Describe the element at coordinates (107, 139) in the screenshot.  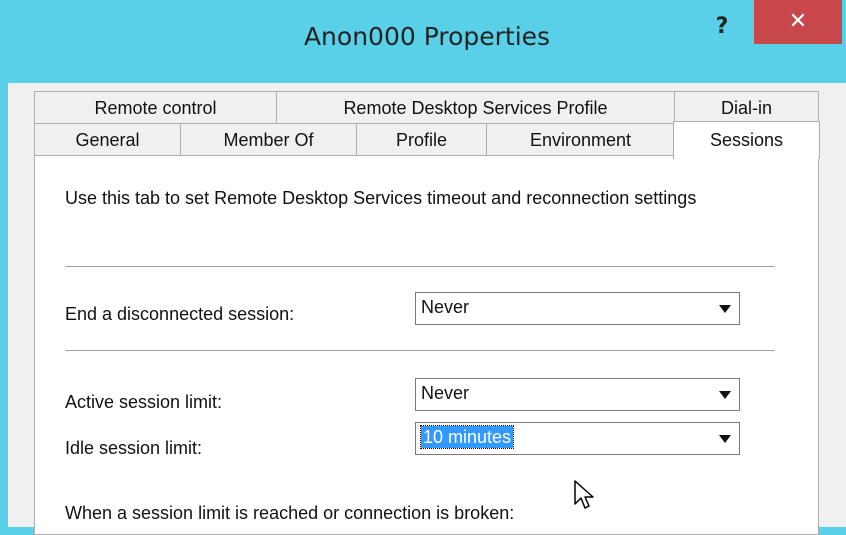
I see `tab-general: General` at that location.